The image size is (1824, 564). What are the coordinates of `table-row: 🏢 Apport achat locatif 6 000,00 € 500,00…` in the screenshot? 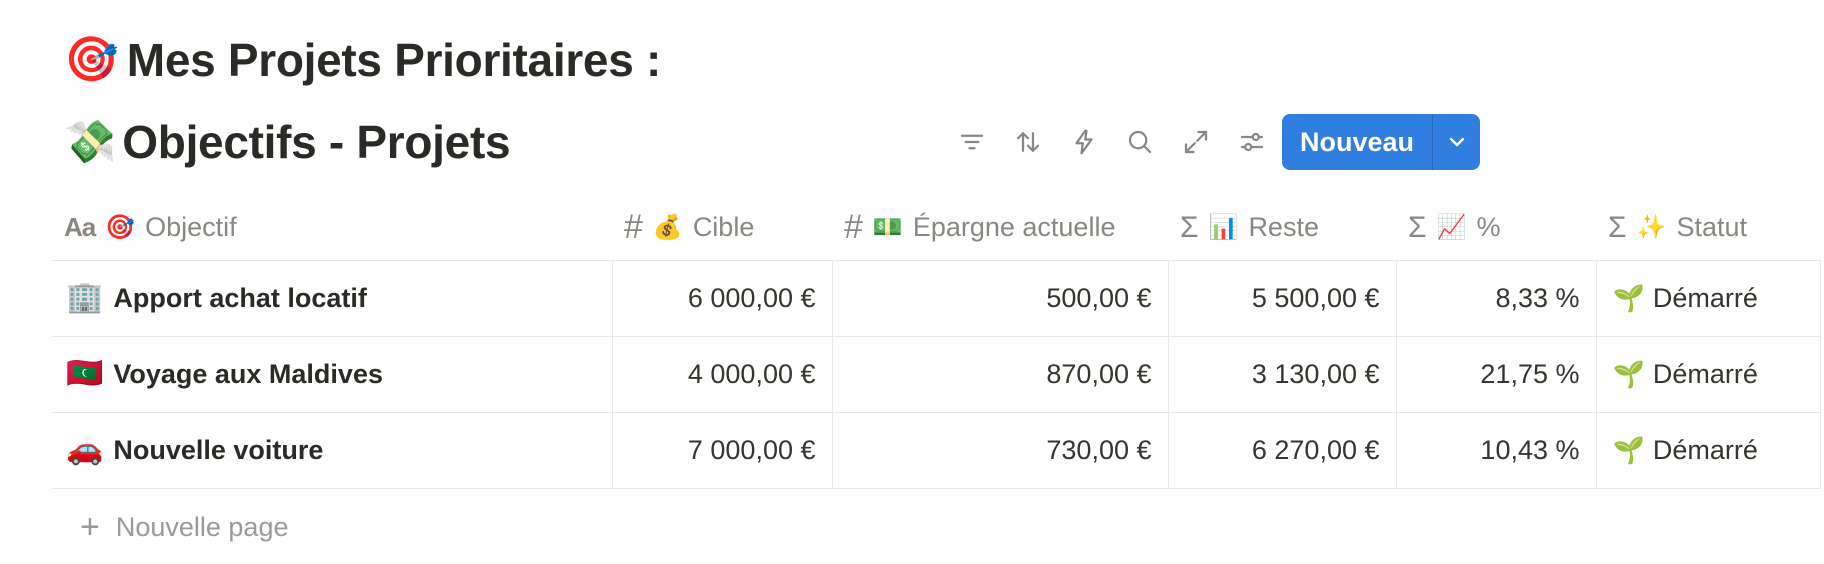 It's located at (936, 298).